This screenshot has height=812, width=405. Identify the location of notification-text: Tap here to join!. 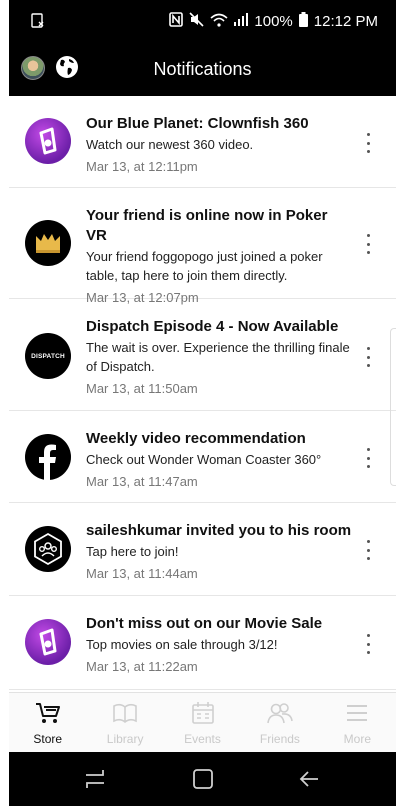
(132, 551).